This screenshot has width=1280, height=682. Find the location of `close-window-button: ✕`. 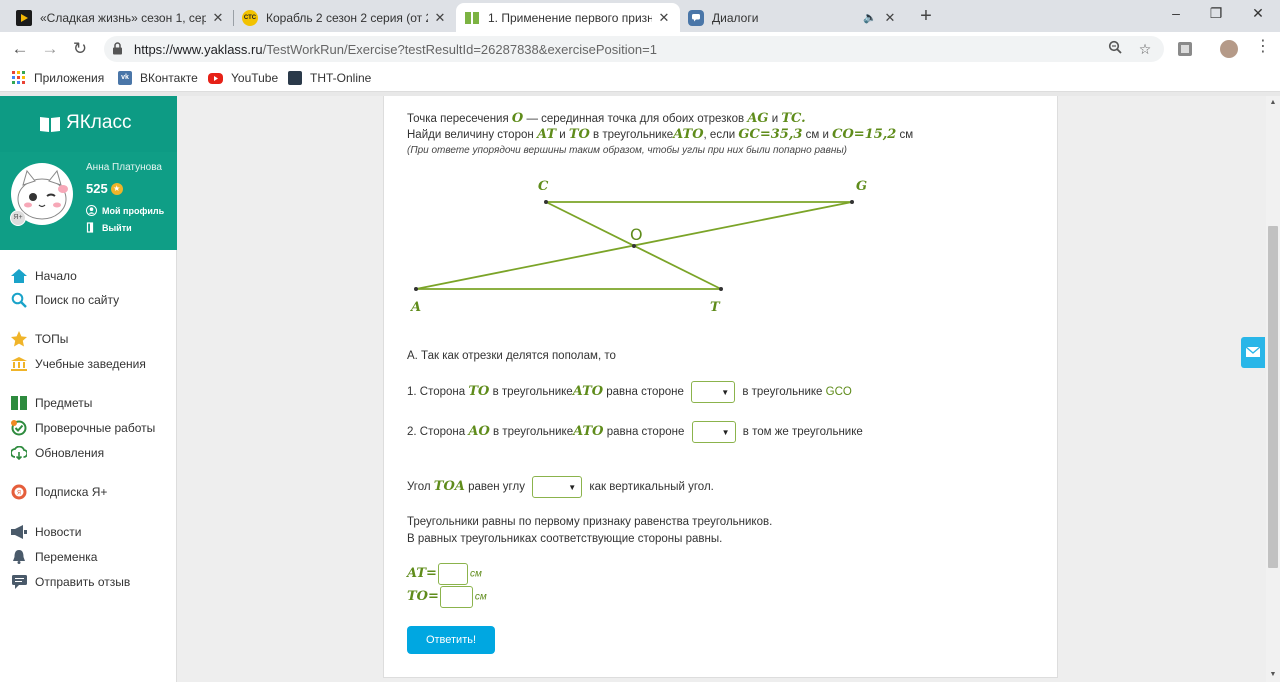

close-window-button: ✕ is located at coordinates (1258, 14).